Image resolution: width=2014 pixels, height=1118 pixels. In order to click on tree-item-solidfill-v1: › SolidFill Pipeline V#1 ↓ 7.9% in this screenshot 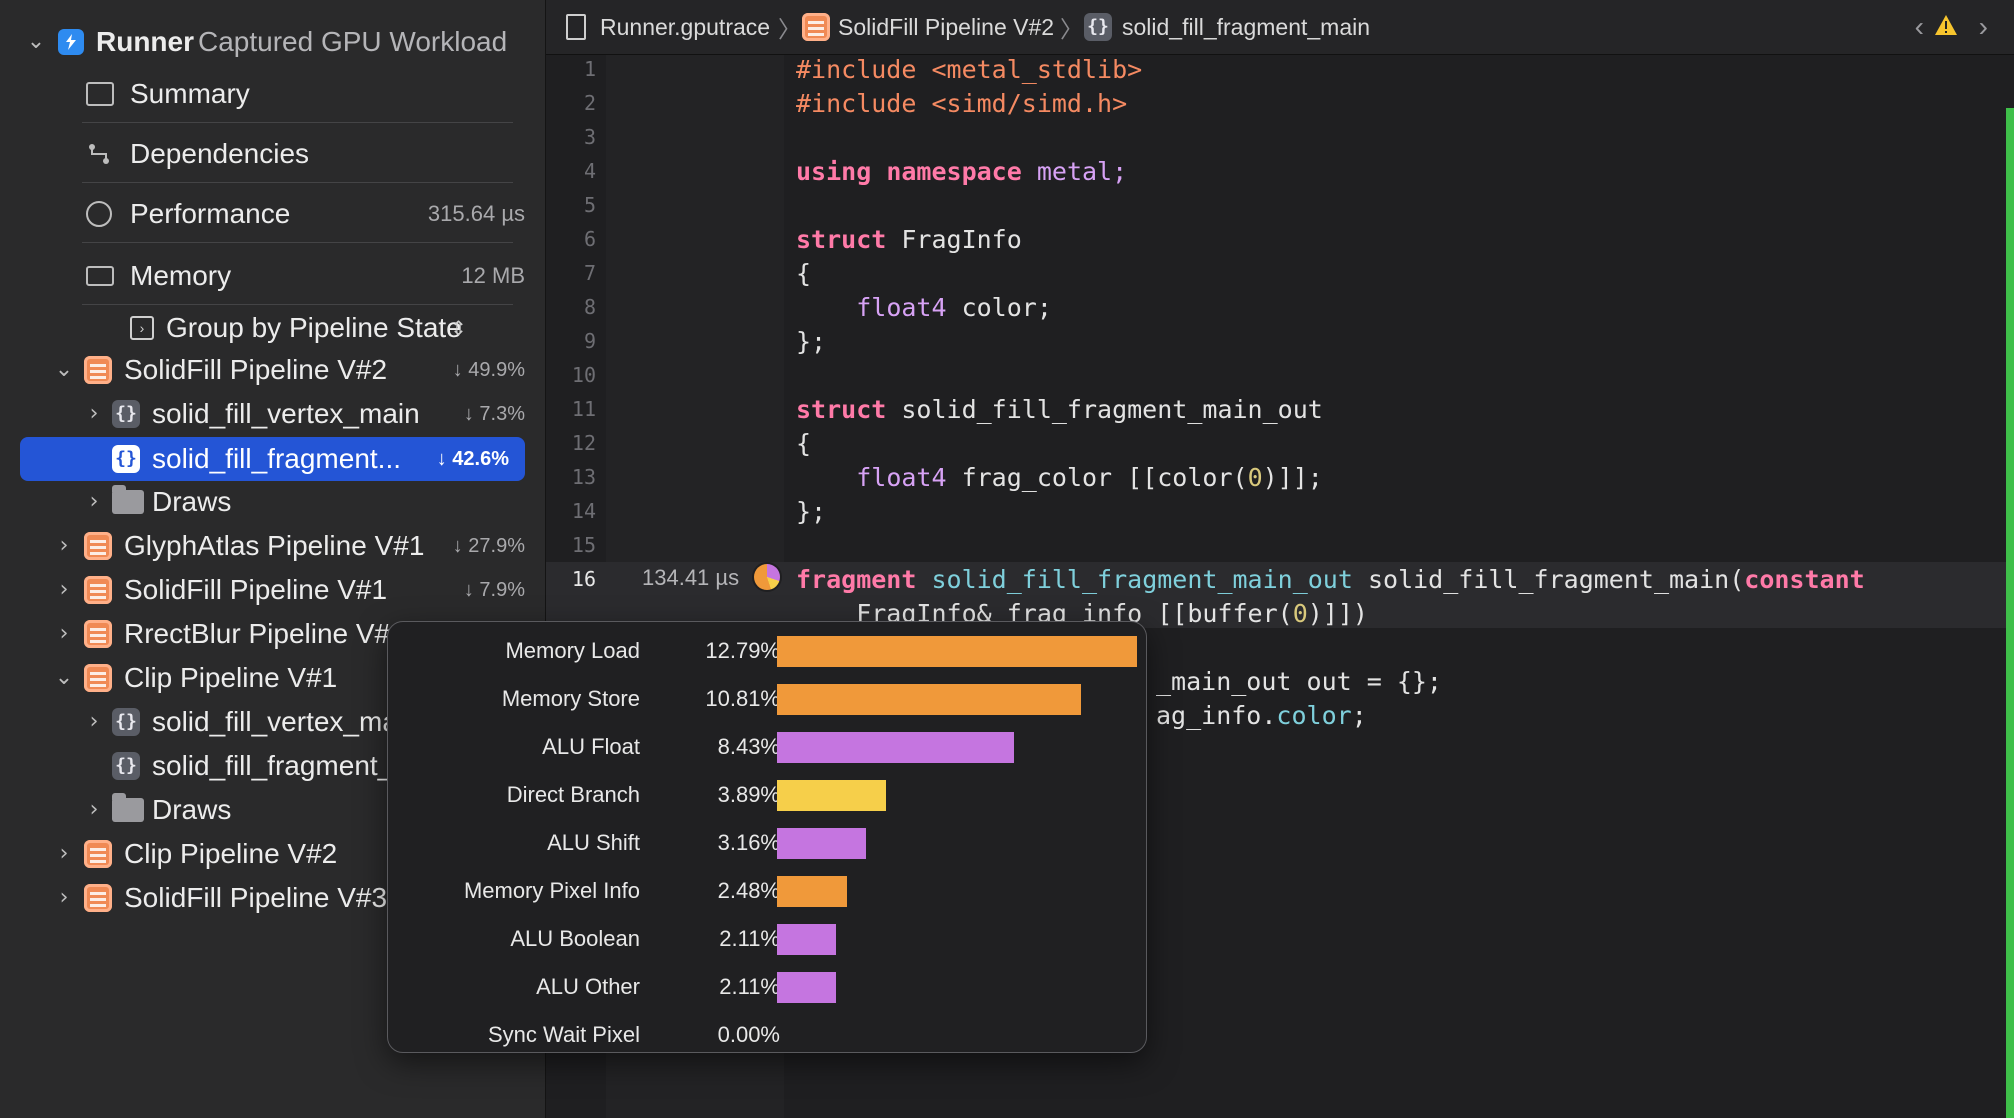, I will do `click(272, 590)`.